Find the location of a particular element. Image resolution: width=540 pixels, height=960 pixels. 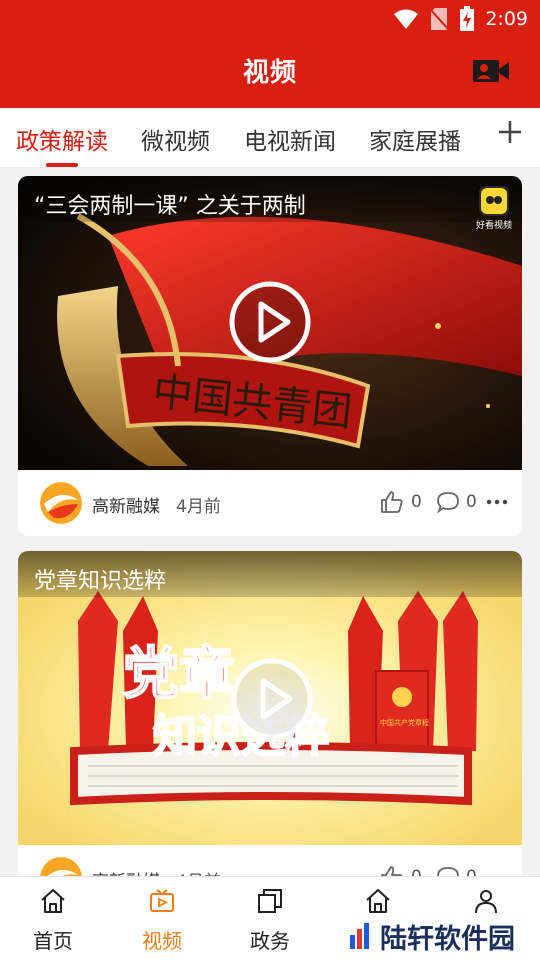

pages-icon is located at coordinates (270, 901).